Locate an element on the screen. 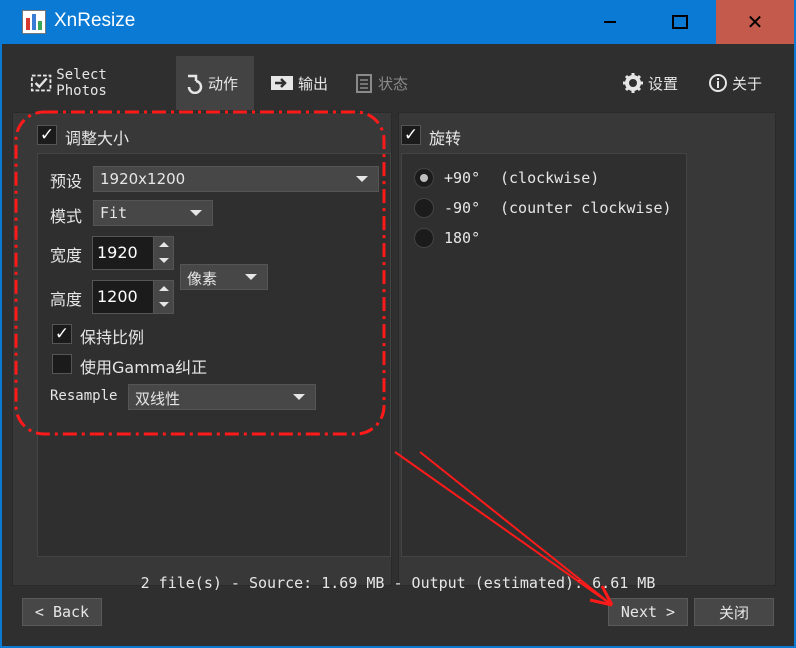 This screenshot has height=648, width=796. rotate-enable-checkbox is located at coordinates (411, 135).